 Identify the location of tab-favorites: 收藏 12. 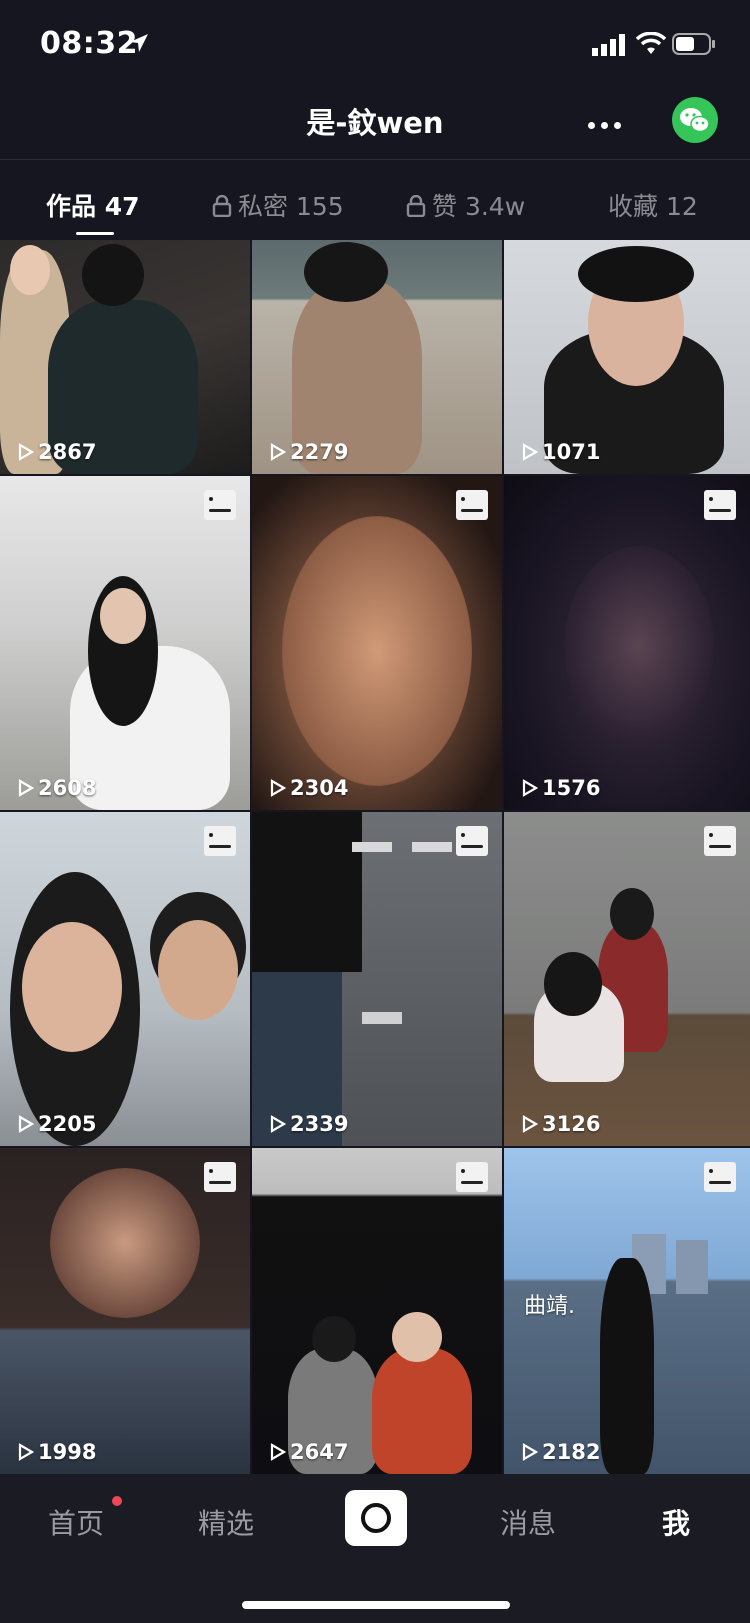
(653, 205).